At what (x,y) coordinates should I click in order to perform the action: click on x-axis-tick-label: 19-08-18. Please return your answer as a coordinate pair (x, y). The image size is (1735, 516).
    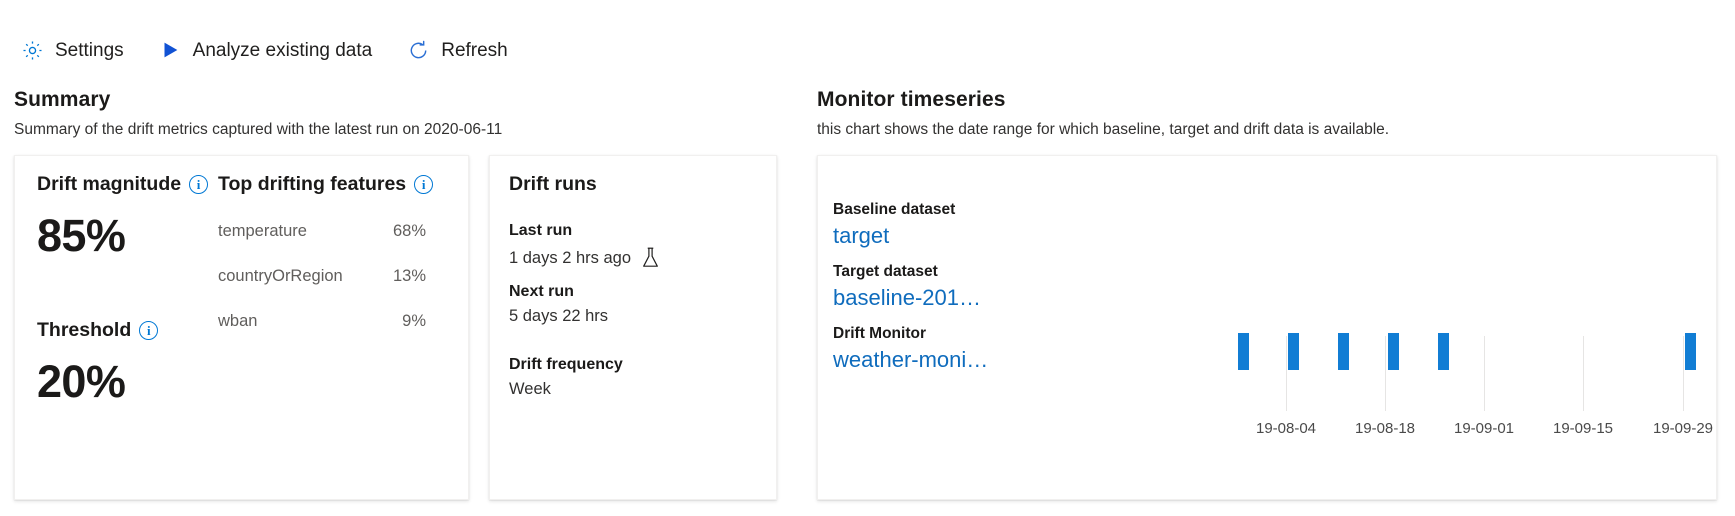
    Looking at the image, I should click on (1385, 428).